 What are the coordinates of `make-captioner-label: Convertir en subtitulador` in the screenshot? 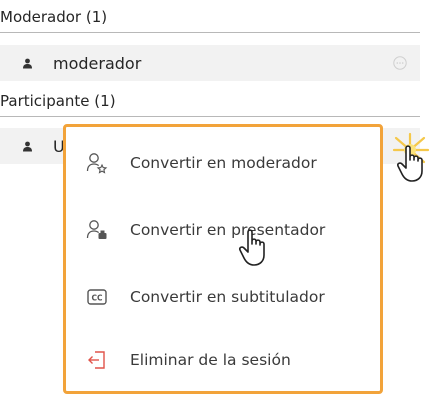 It's located at (227, 297).